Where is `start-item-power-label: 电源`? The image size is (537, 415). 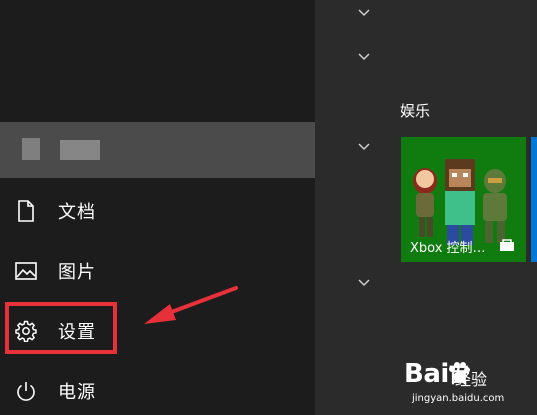
start-item-power-label: 电源 is located at coordinates (77, 392).